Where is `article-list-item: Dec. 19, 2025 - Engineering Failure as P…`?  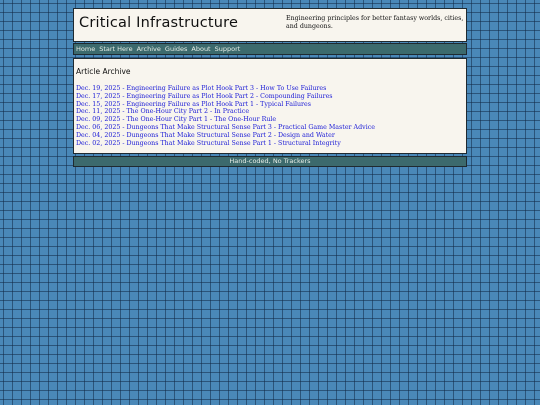
article-list-item: Dec. 19, 2025 - Engineering Failure as P… is located at coordinates (225, 89).